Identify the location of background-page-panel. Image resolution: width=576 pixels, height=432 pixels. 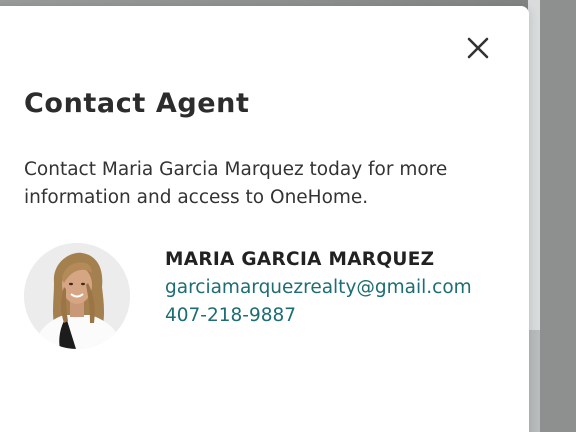
(534, 381).